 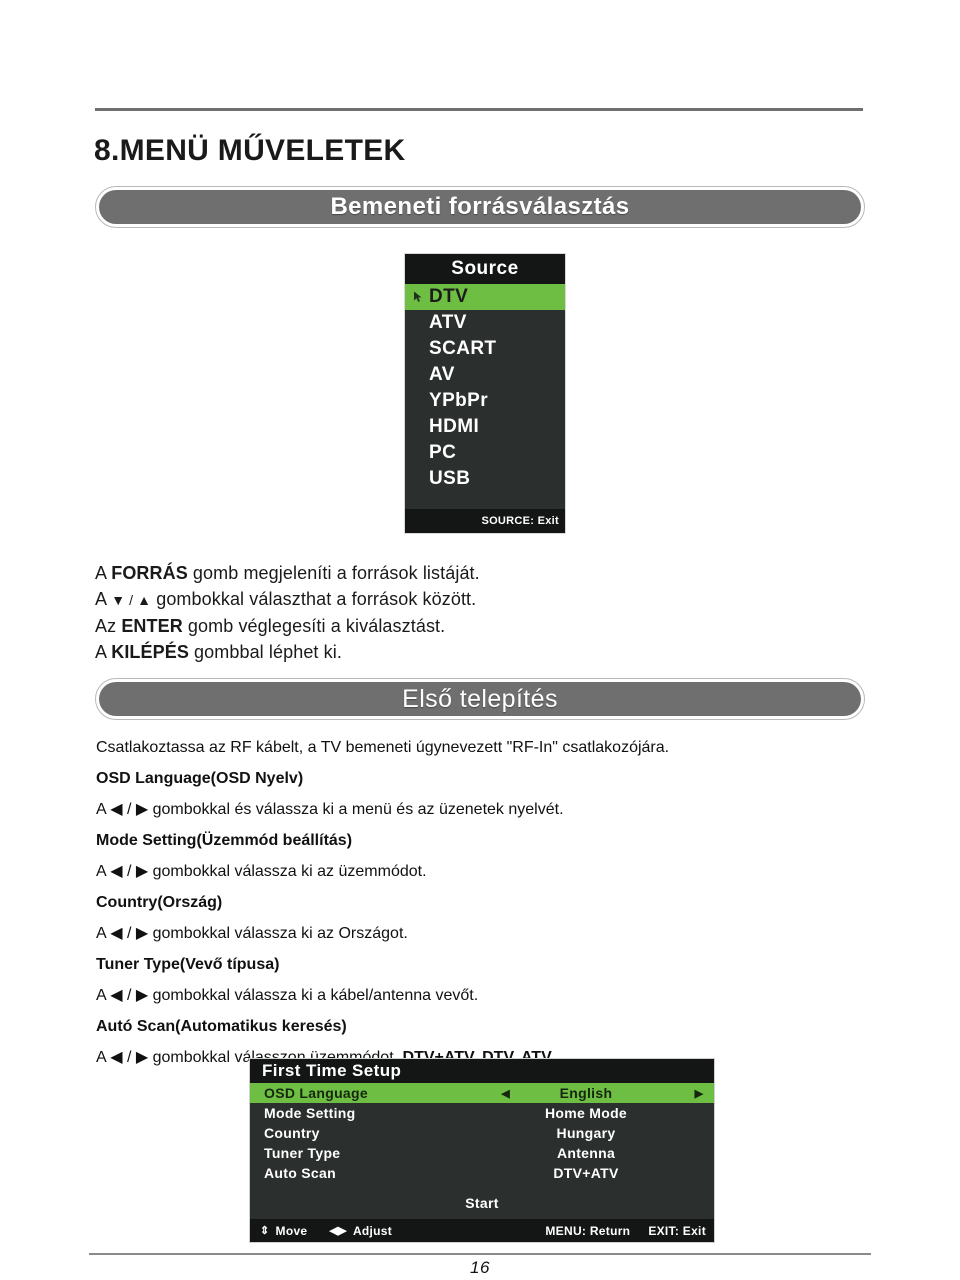 What do you see at coordinates (314, 599) in the screenshot?
I see `instruction-suffix: gombokkal választhat a források között.` at bounding box center [314, 599].